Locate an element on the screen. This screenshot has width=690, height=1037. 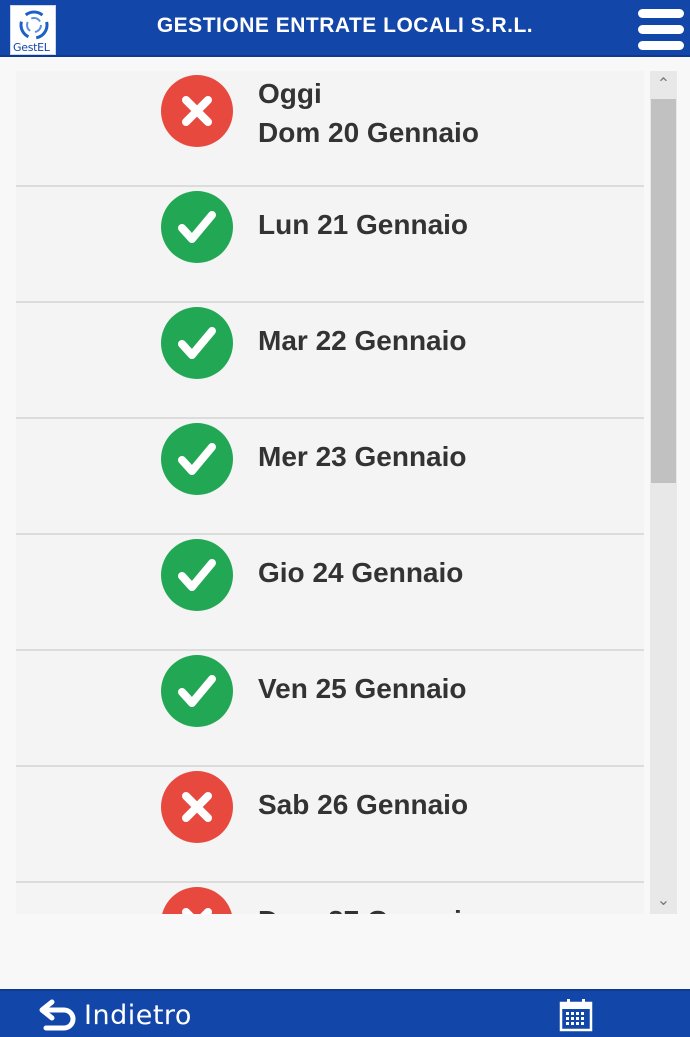
page-title: GESTIONE ENTRATE LOCALI S.R.L. is located at coordinates (345, 25).